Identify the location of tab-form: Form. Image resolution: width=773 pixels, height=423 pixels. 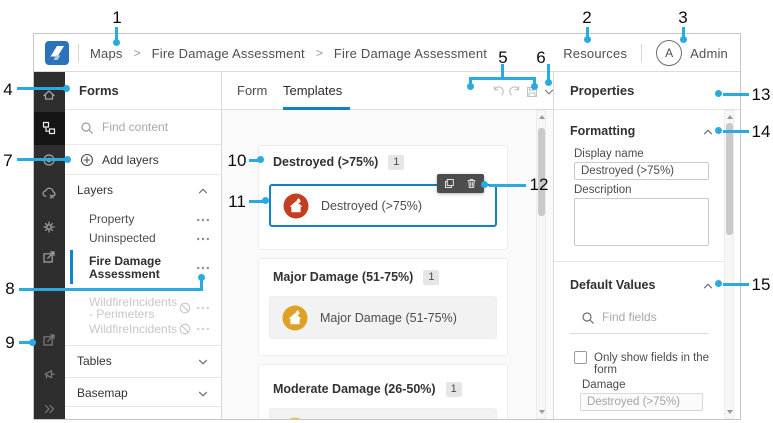
(252, 90).